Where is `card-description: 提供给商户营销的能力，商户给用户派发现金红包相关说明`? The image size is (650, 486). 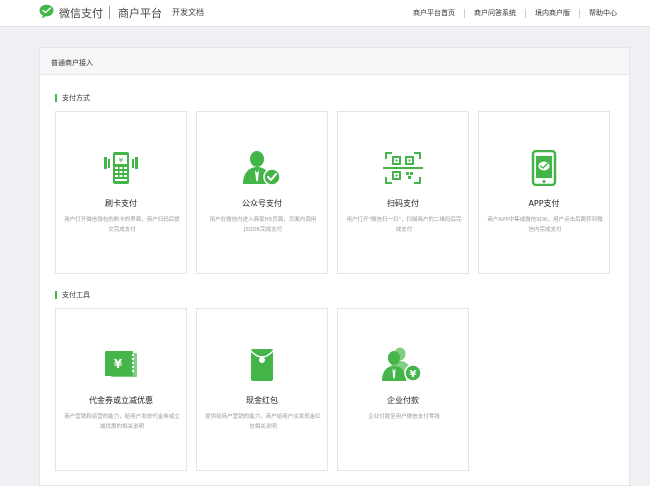 card-description: 提供给商户营销的能力，商户给用户派发现金红包相关说明 is located at coordinates (263, 422).